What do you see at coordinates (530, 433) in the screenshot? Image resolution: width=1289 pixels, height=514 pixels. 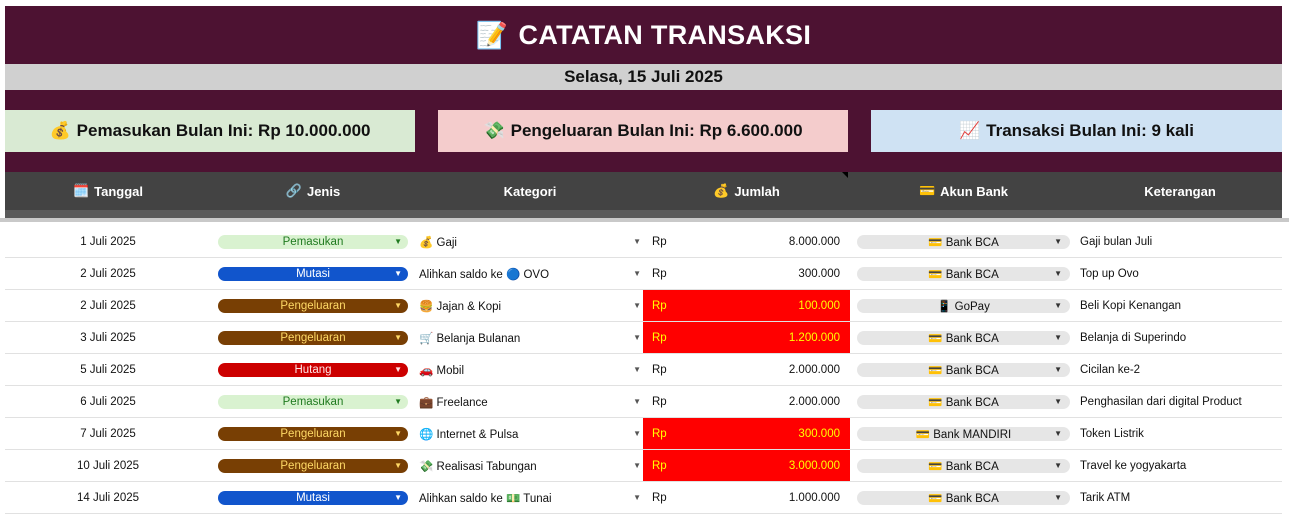 I see `category-cell: 🌐 Internet & Pulsa ▼` at bounding box center [530, 433].